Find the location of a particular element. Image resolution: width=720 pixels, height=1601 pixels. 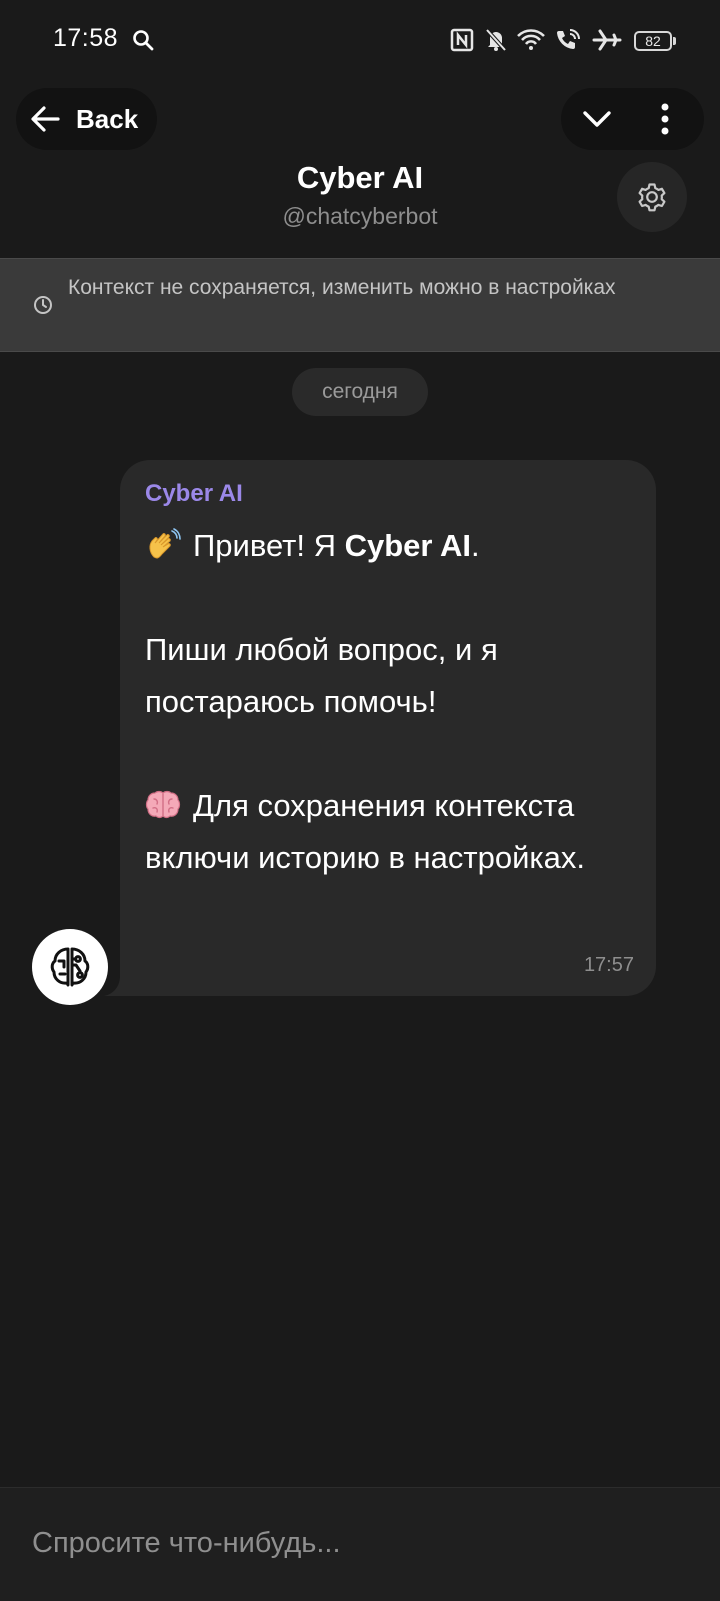

gear-icon is located at coordinates (652, 197).